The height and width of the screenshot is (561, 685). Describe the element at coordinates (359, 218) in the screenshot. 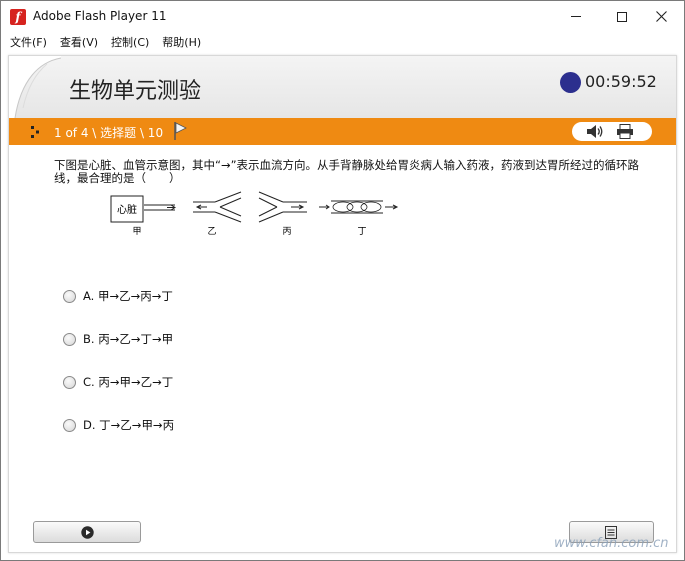

I see `diagram-ding: 丁` at that location.